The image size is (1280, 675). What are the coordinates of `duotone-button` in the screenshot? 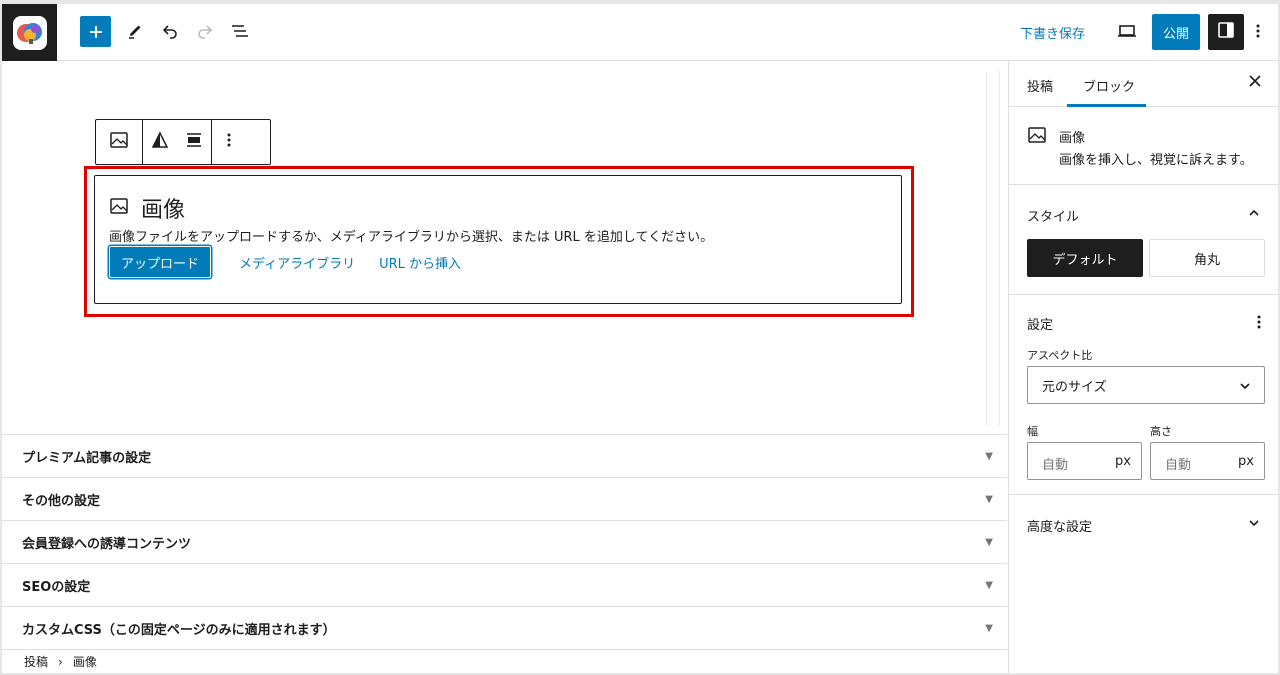 It's located at (160, 142).